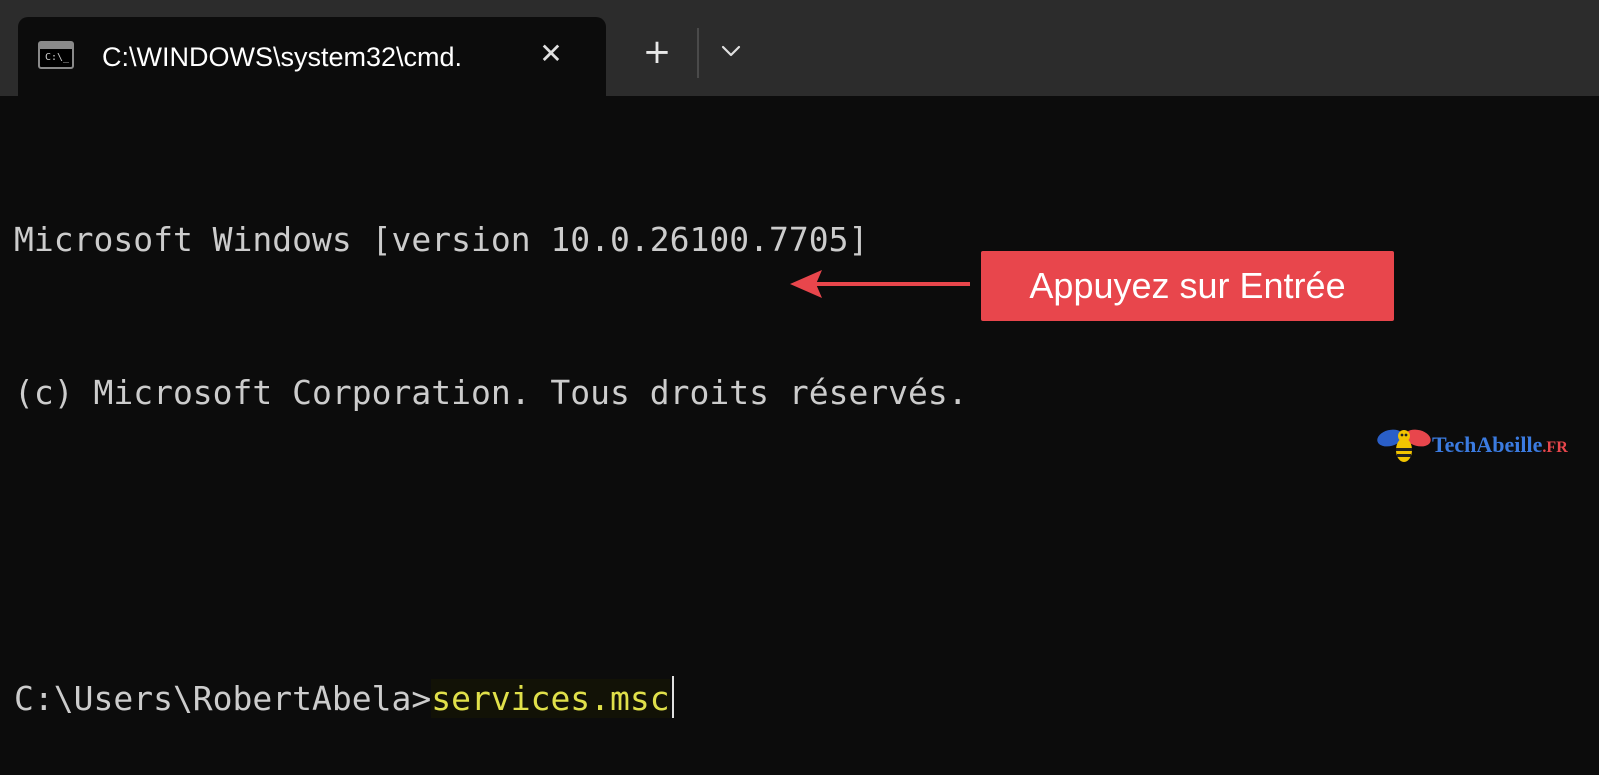  I want to click on dropdown-button, so click(731, 51).